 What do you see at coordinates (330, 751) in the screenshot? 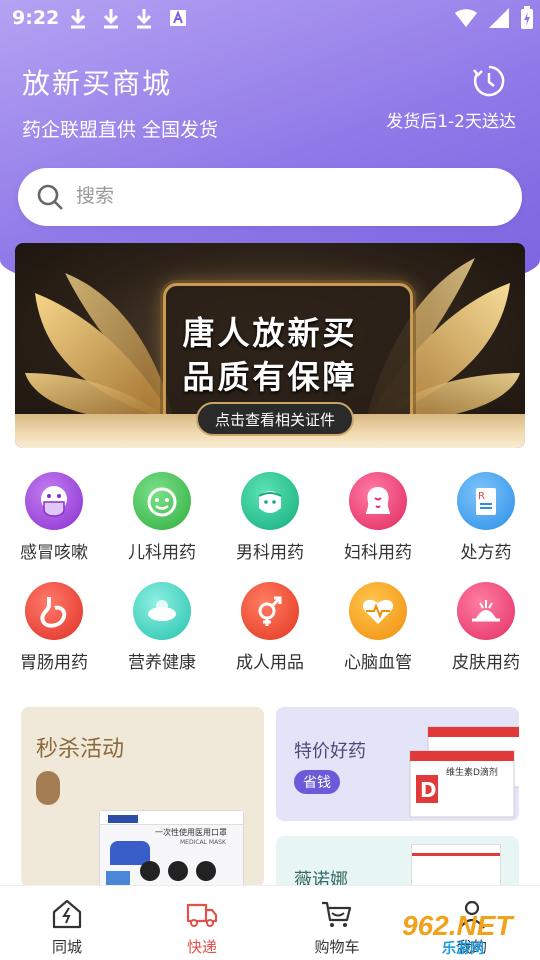
I see `special-price-title: 特价好药` at bounding box center [330, 751].